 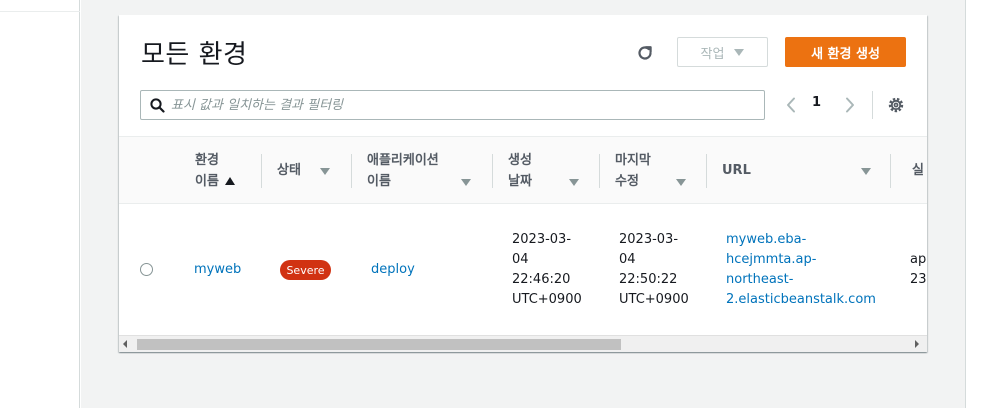 What do you see at coordinates (736, 170) in the screenshot?
I see `column-header-label: URL` at bounding box center [736, 170].